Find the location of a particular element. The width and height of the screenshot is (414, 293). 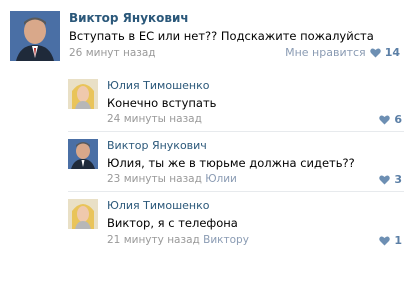

comment-timestamp: 24 минуты назад is located at coordinates (154, 119).